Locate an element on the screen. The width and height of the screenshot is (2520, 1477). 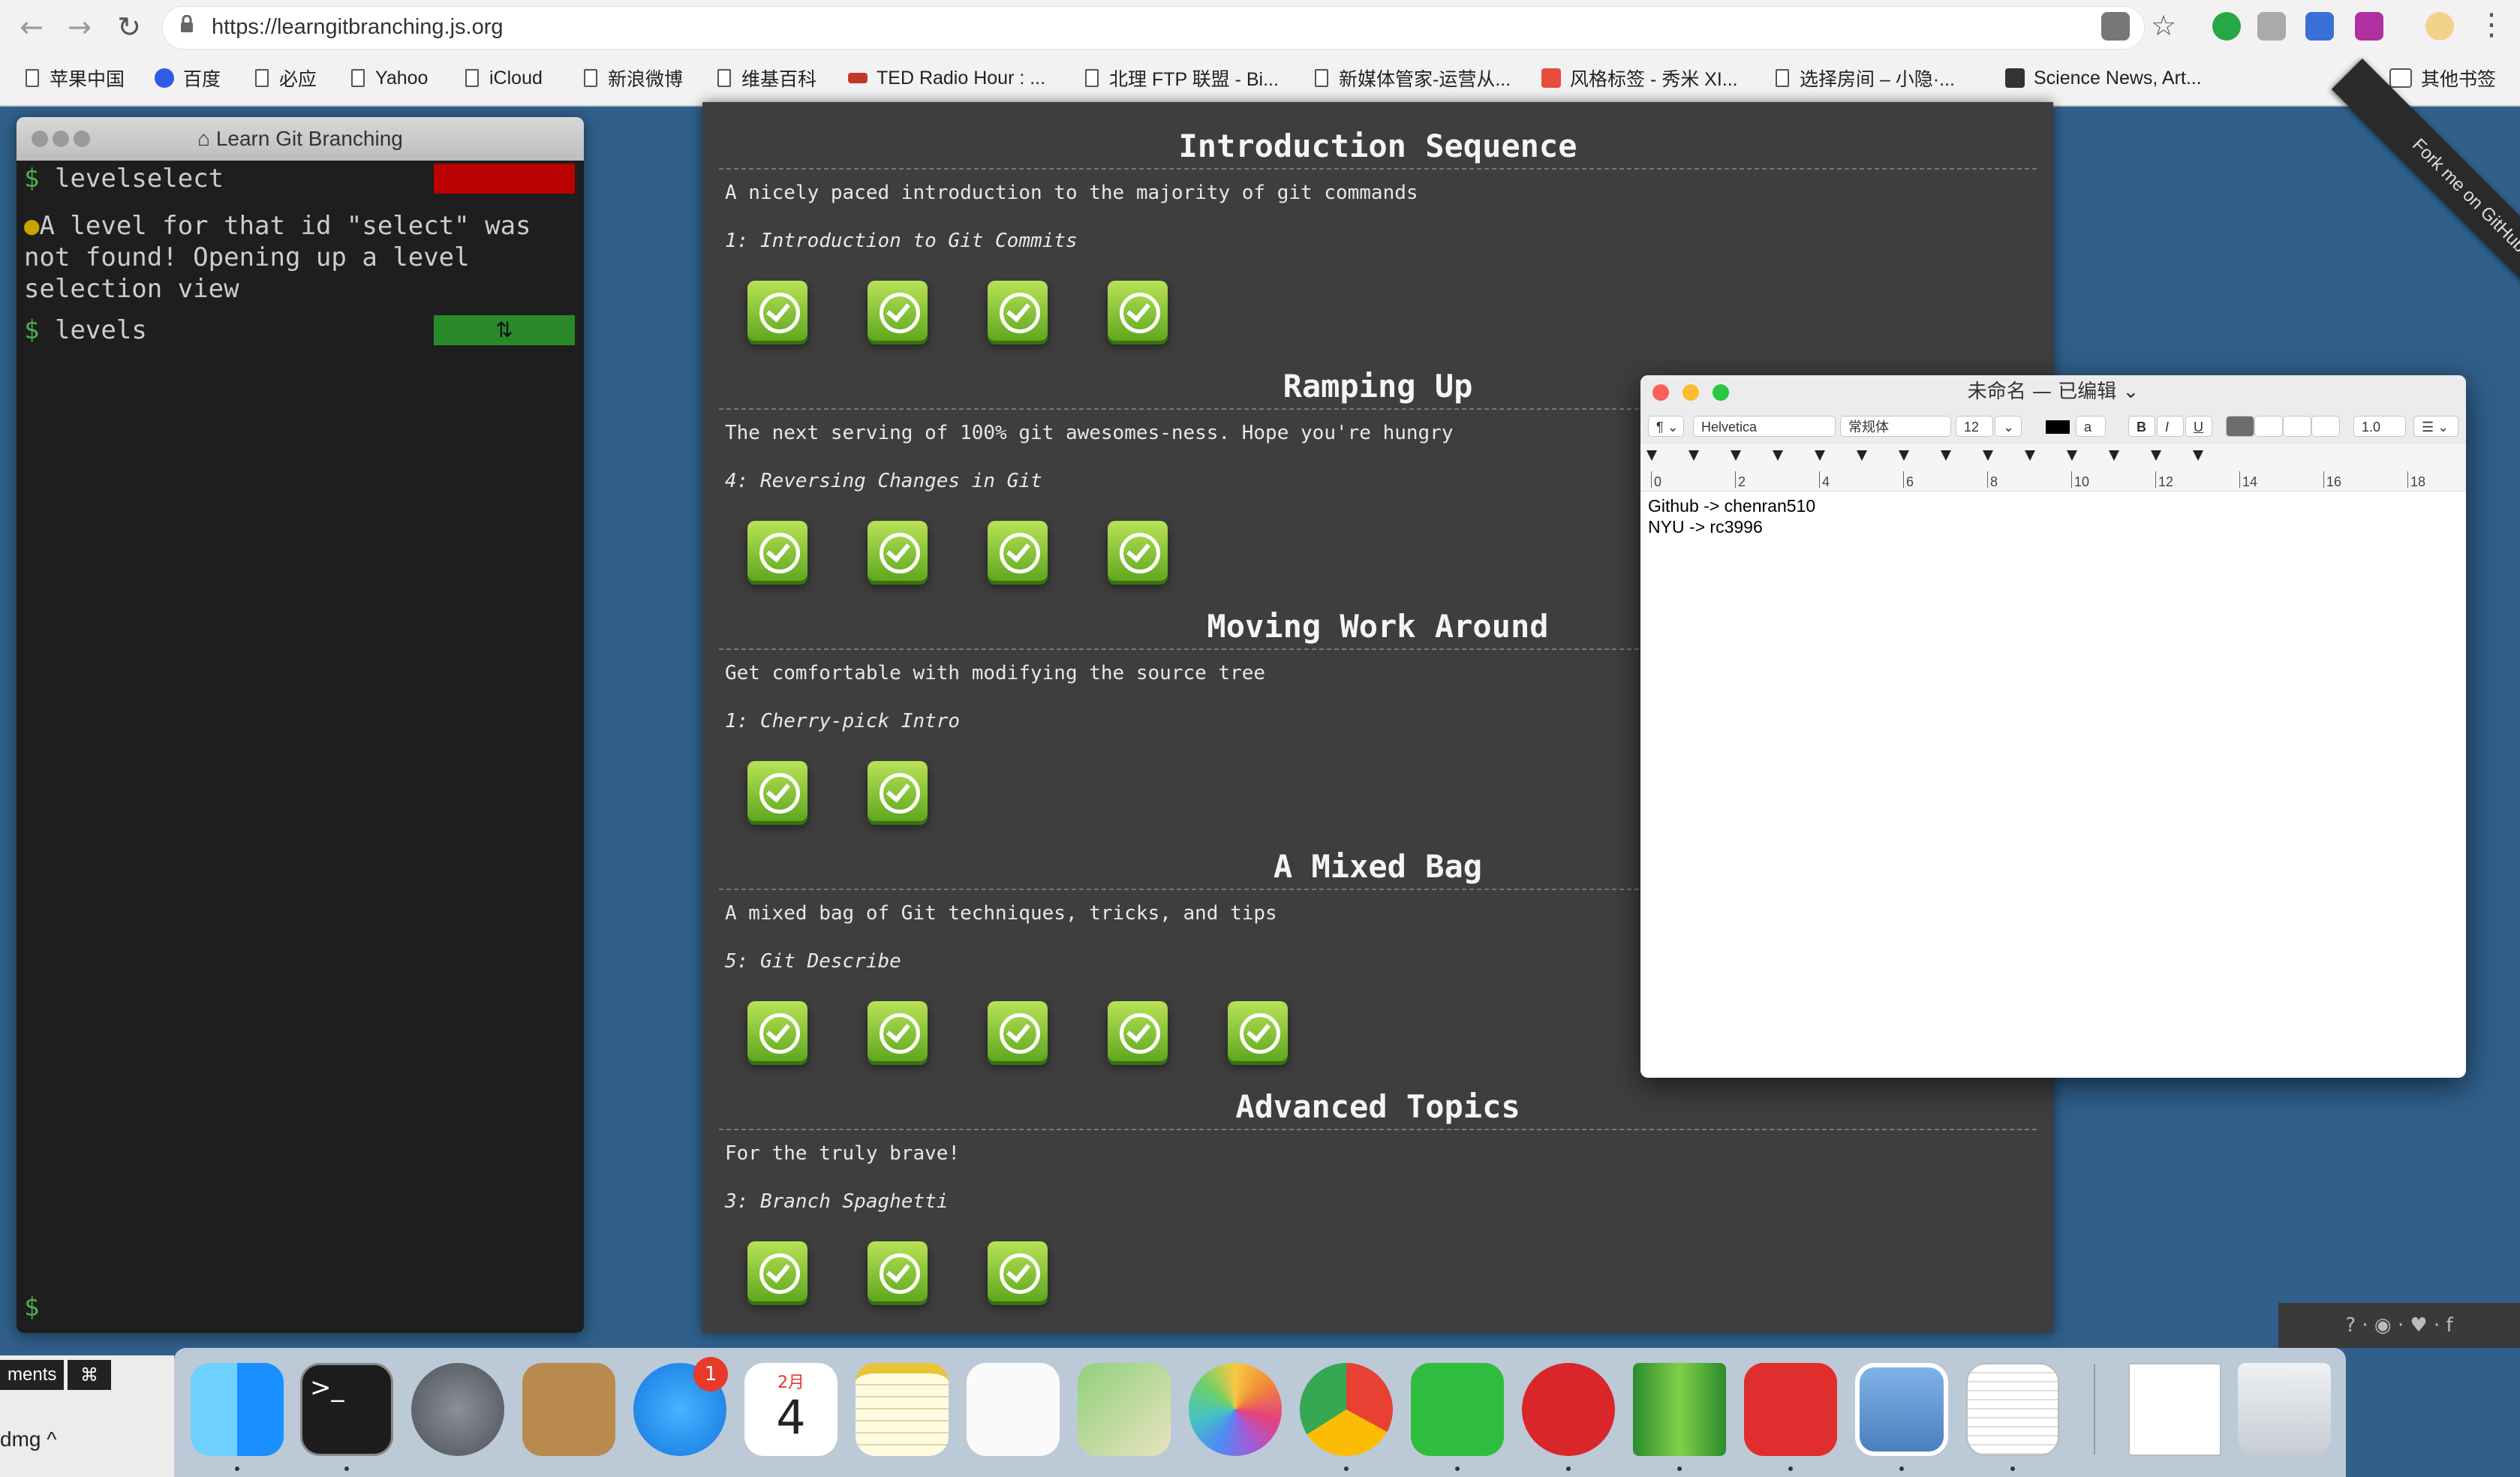
preview-icon is located at coordinates (1901, 1409).